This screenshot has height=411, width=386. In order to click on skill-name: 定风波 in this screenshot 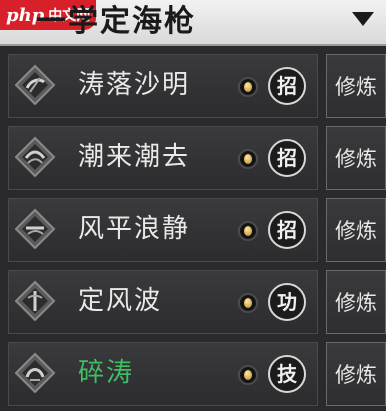, I will do `click(120, 301)`.